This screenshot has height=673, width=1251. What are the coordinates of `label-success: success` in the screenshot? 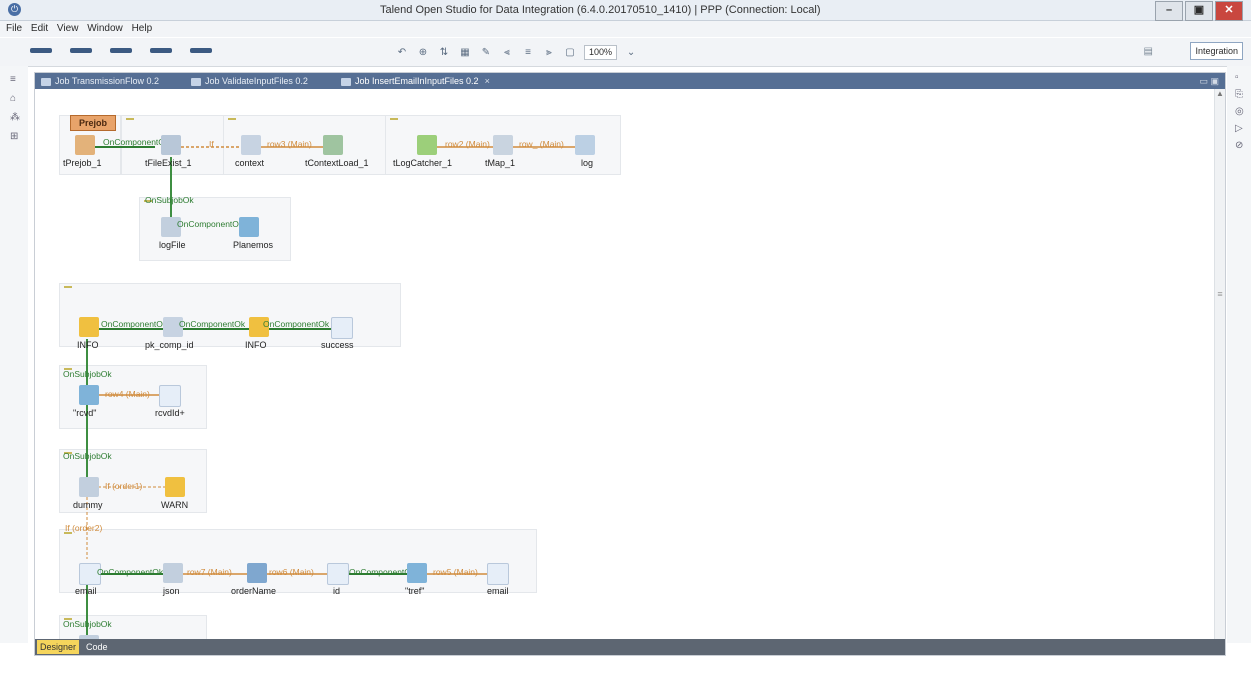 It's located at (337, 345).